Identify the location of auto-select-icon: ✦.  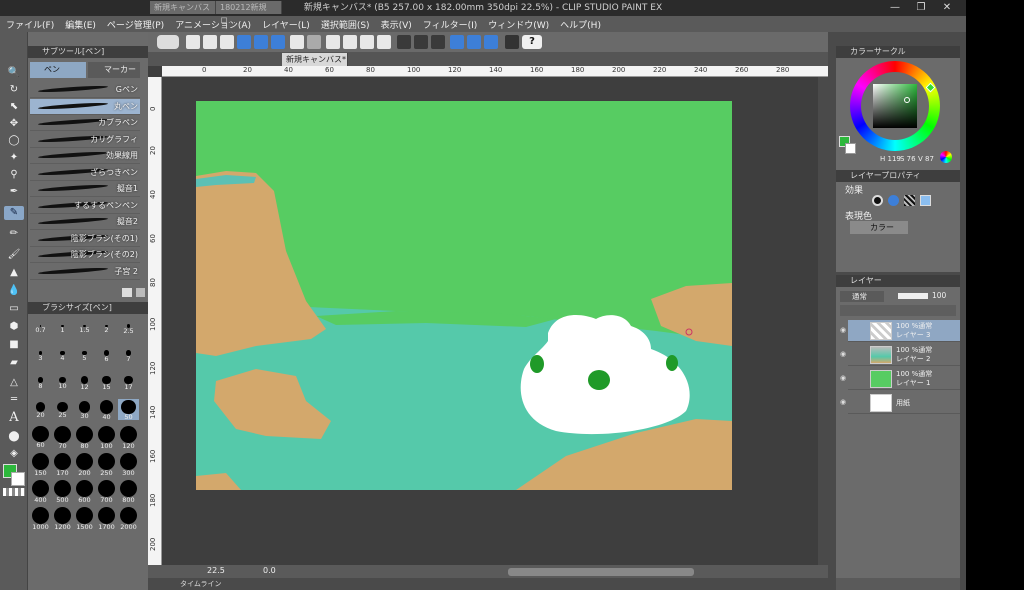
(14, 158).